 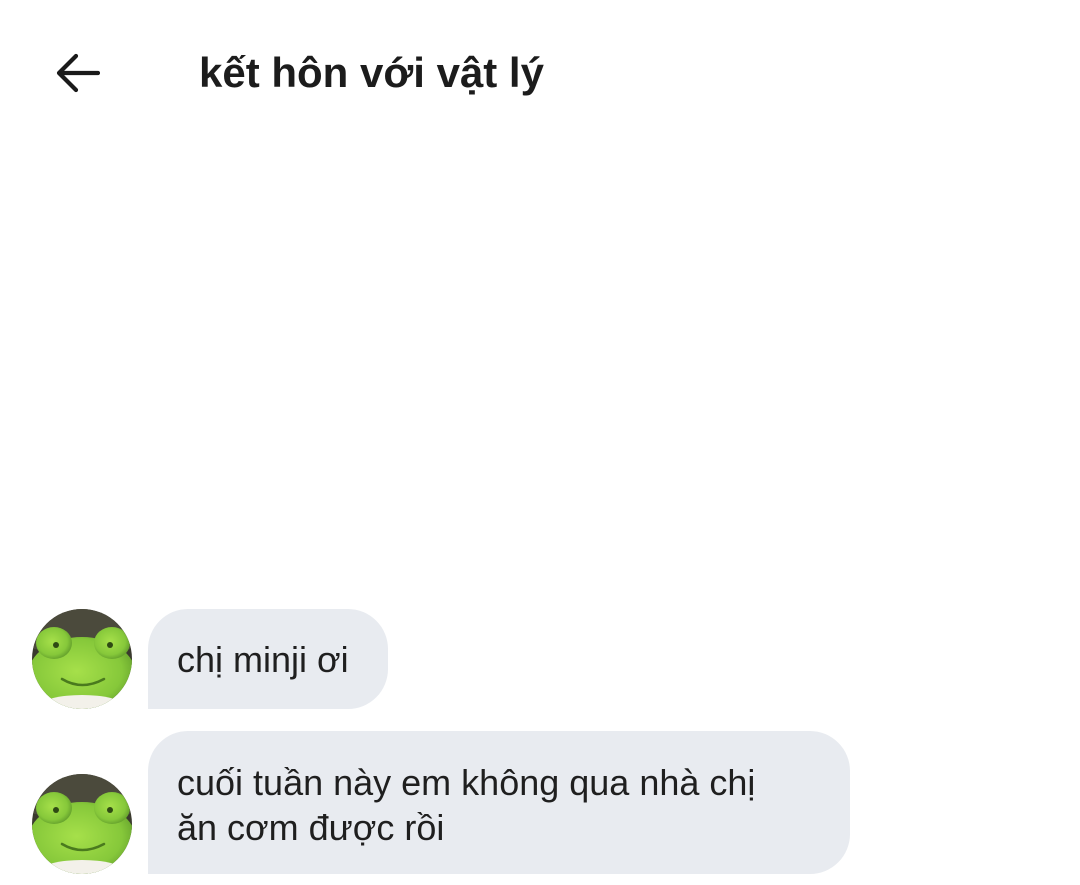 What do you see at coordinates (540, 660) in the screenshot?
I see `message-row: chị minji ơi` at bounding box center [540, 660].